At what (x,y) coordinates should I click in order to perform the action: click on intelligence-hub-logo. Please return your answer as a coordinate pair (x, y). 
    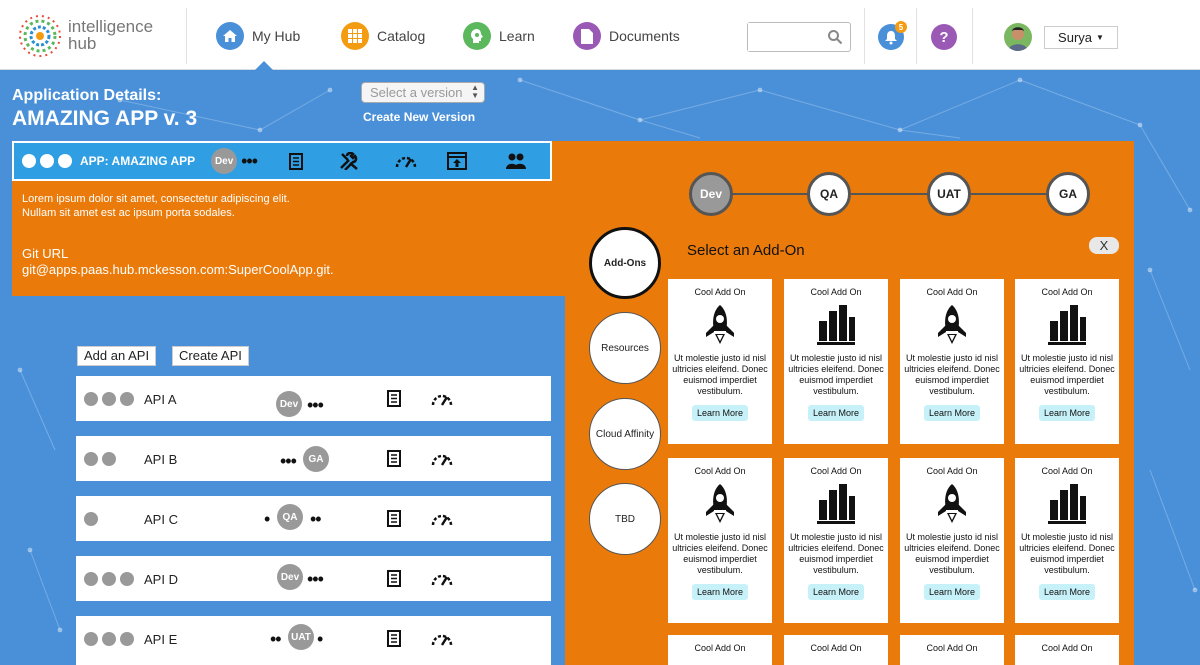
    Looking at the image, I should click on (40, 36).